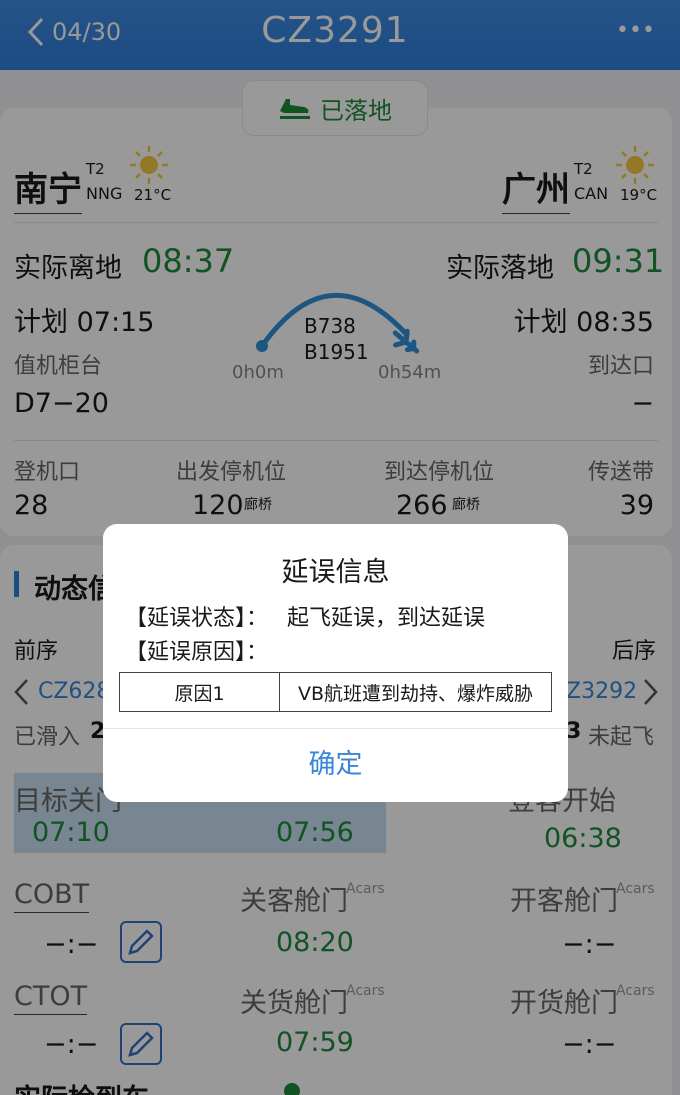  Describe the element at coordinates (335, 761) in the screenshot. I see `confirm-button: 确定` at that location.